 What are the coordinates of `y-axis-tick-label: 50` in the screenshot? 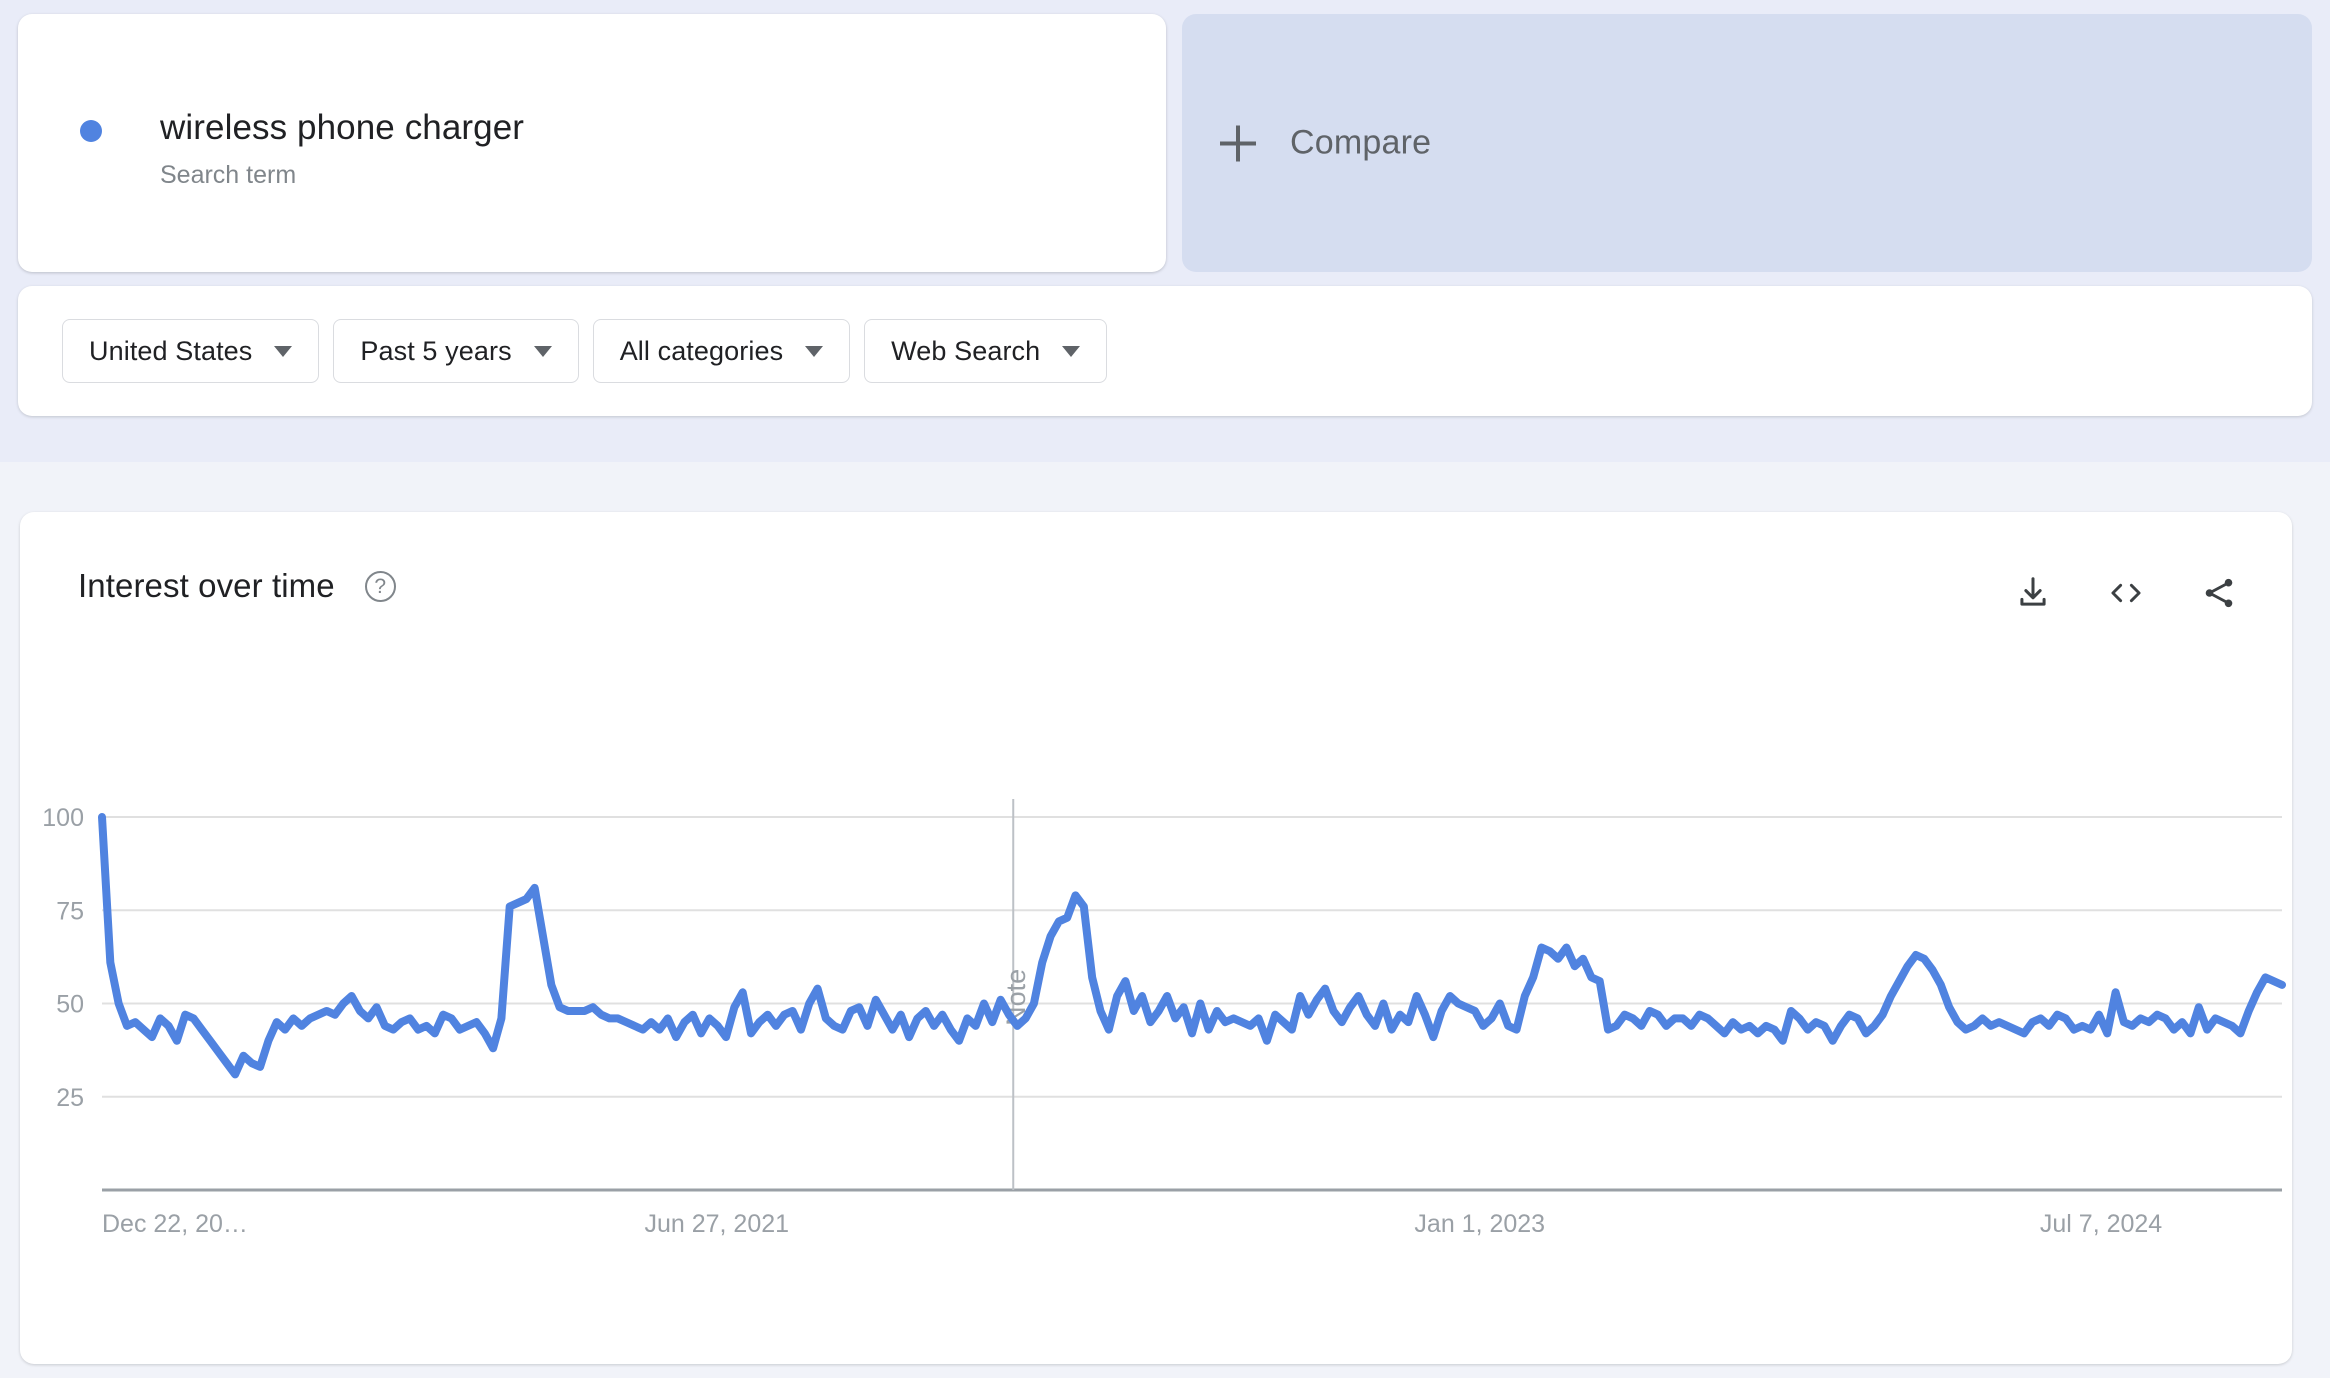 It's located at (70, 1005).